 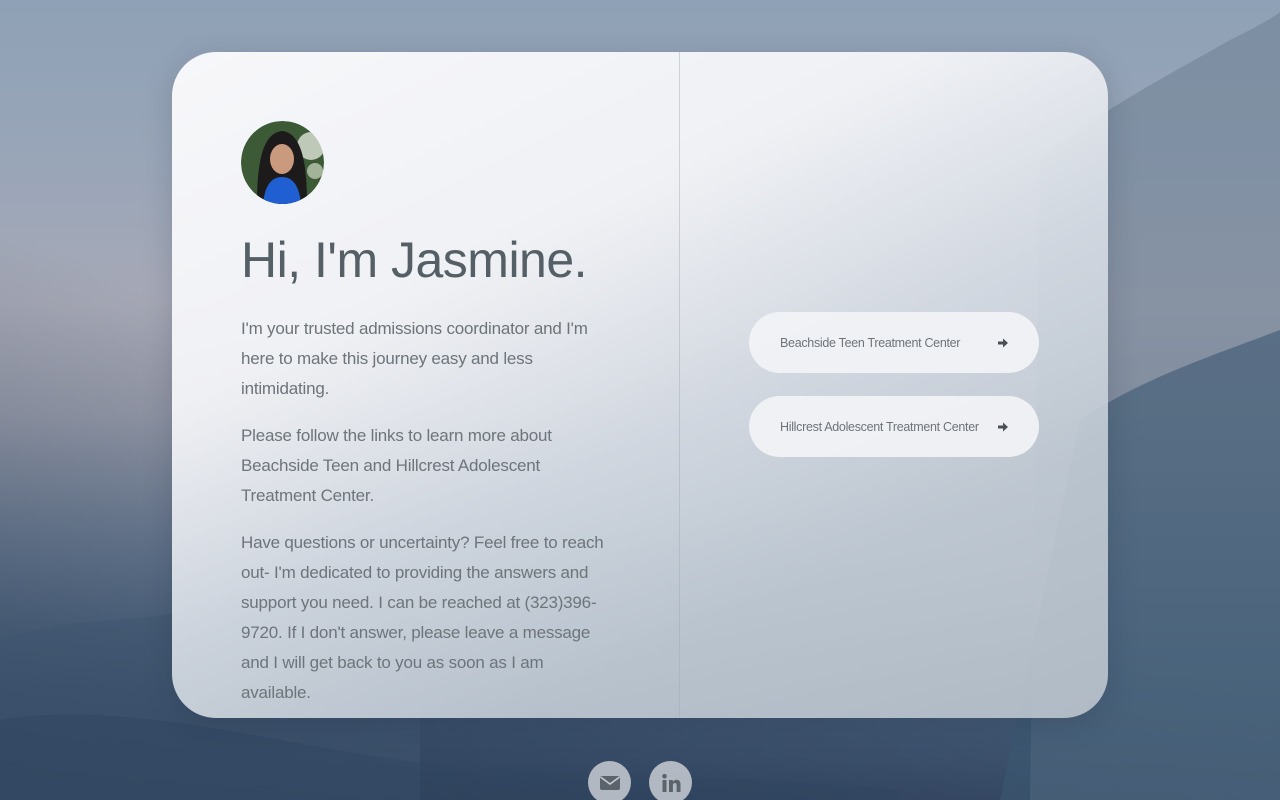 What do you see at coordinates (679, 385) in the screenshot?
I see `card-divider` at bounding box center [679, 385].